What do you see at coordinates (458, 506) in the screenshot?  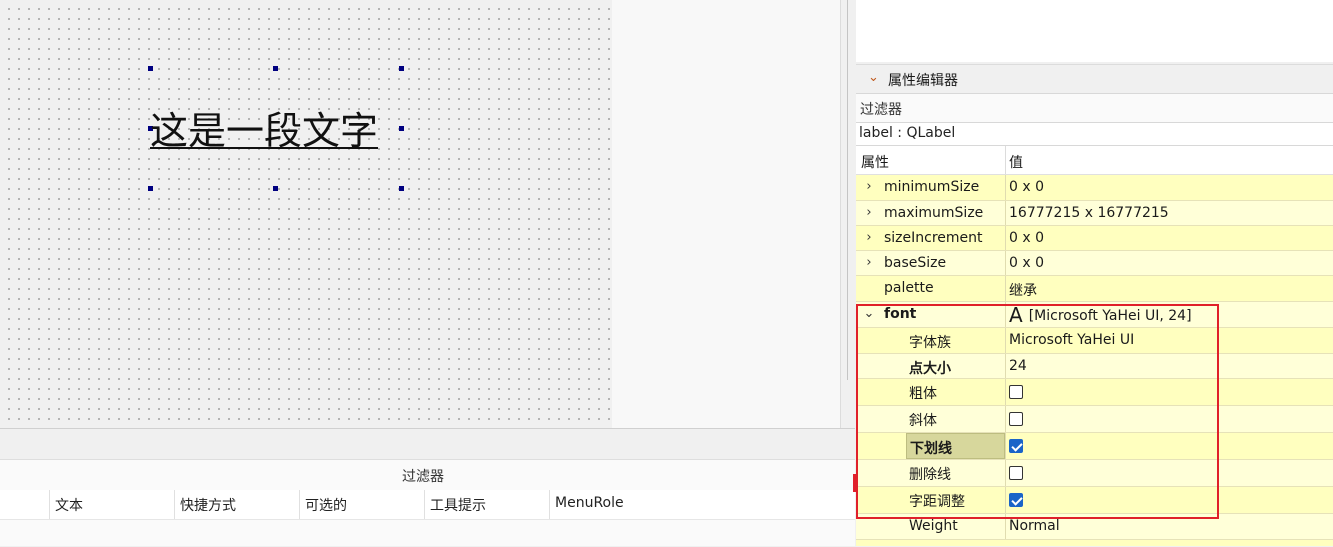 I see `column-label: 工具提示` at bounding box center [458, 506].